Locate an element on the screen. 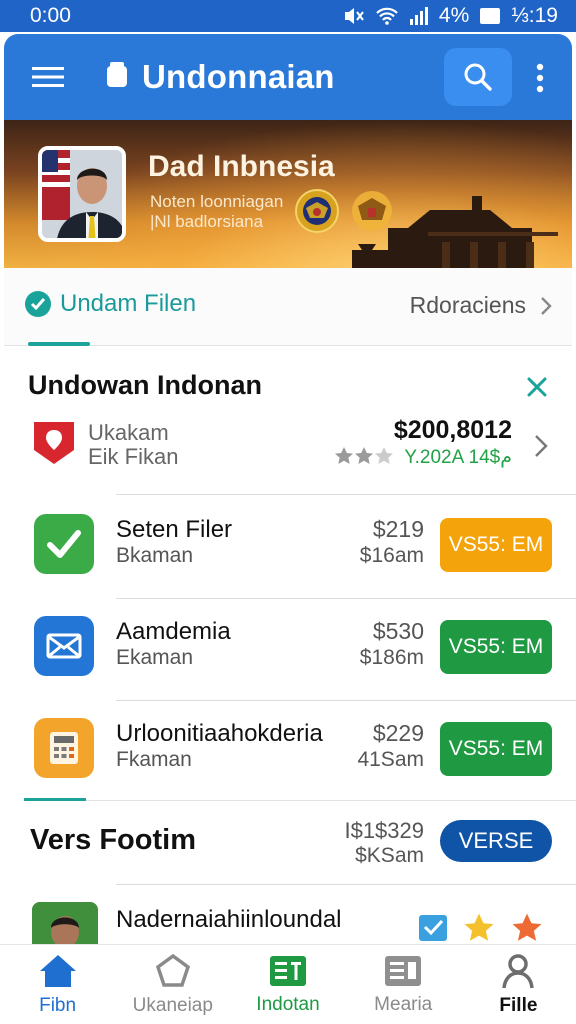 The width and height of the screenshot is (576, 1024). building-silhouette is located at coordinates (455, 232).